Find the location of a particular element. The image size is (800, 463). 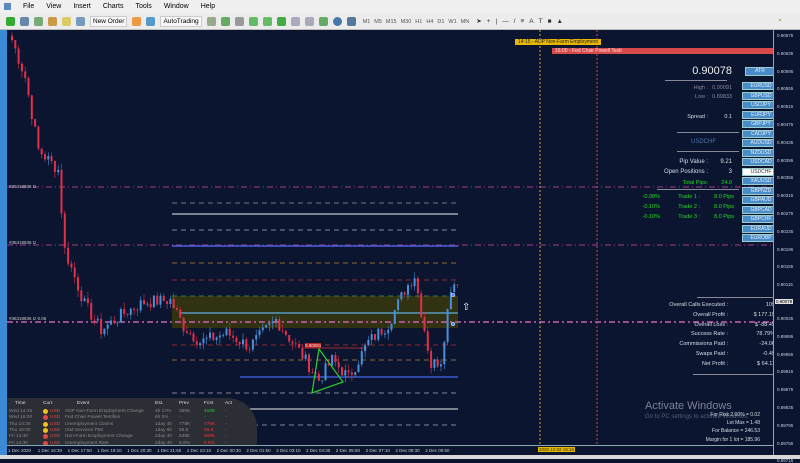

symbol-button-usdchf: USDCHF is located at coordinates (757, 172).